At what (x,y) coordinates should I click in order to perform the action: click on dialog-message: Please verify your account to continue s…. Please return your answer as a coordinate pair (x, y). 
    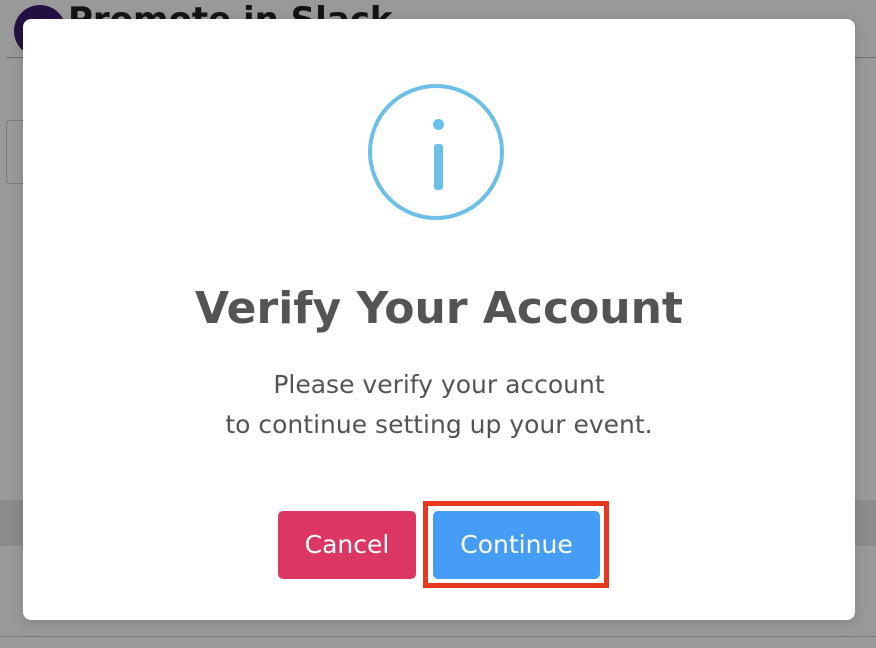
    Looking at the image, I should click on (439, 405).